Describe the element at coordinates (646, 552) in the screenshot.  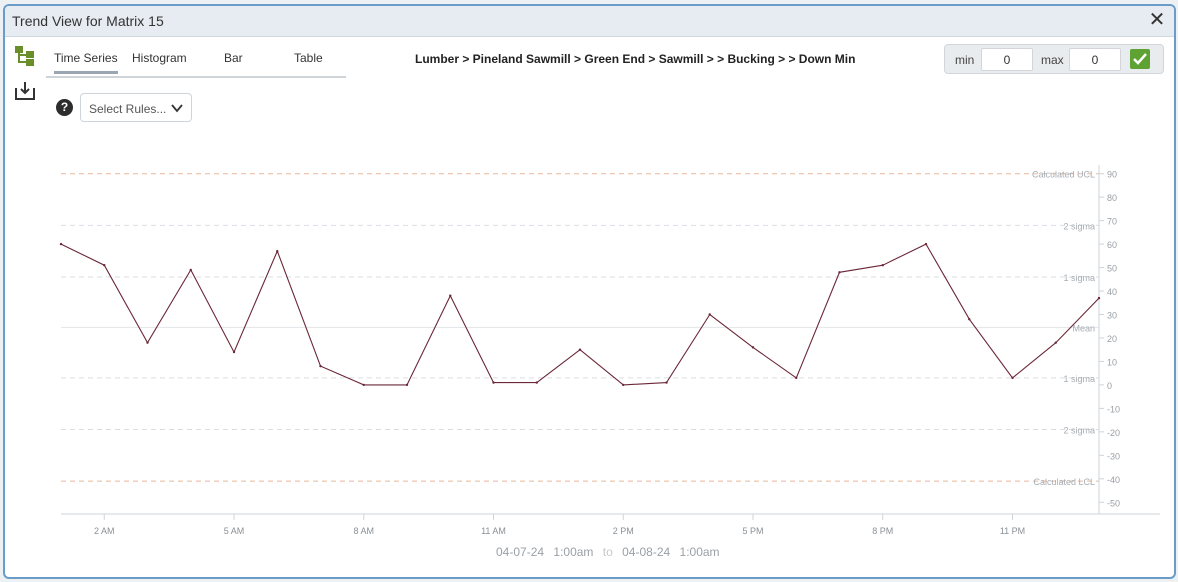
I see `end-date: 04-08-24` at that location.